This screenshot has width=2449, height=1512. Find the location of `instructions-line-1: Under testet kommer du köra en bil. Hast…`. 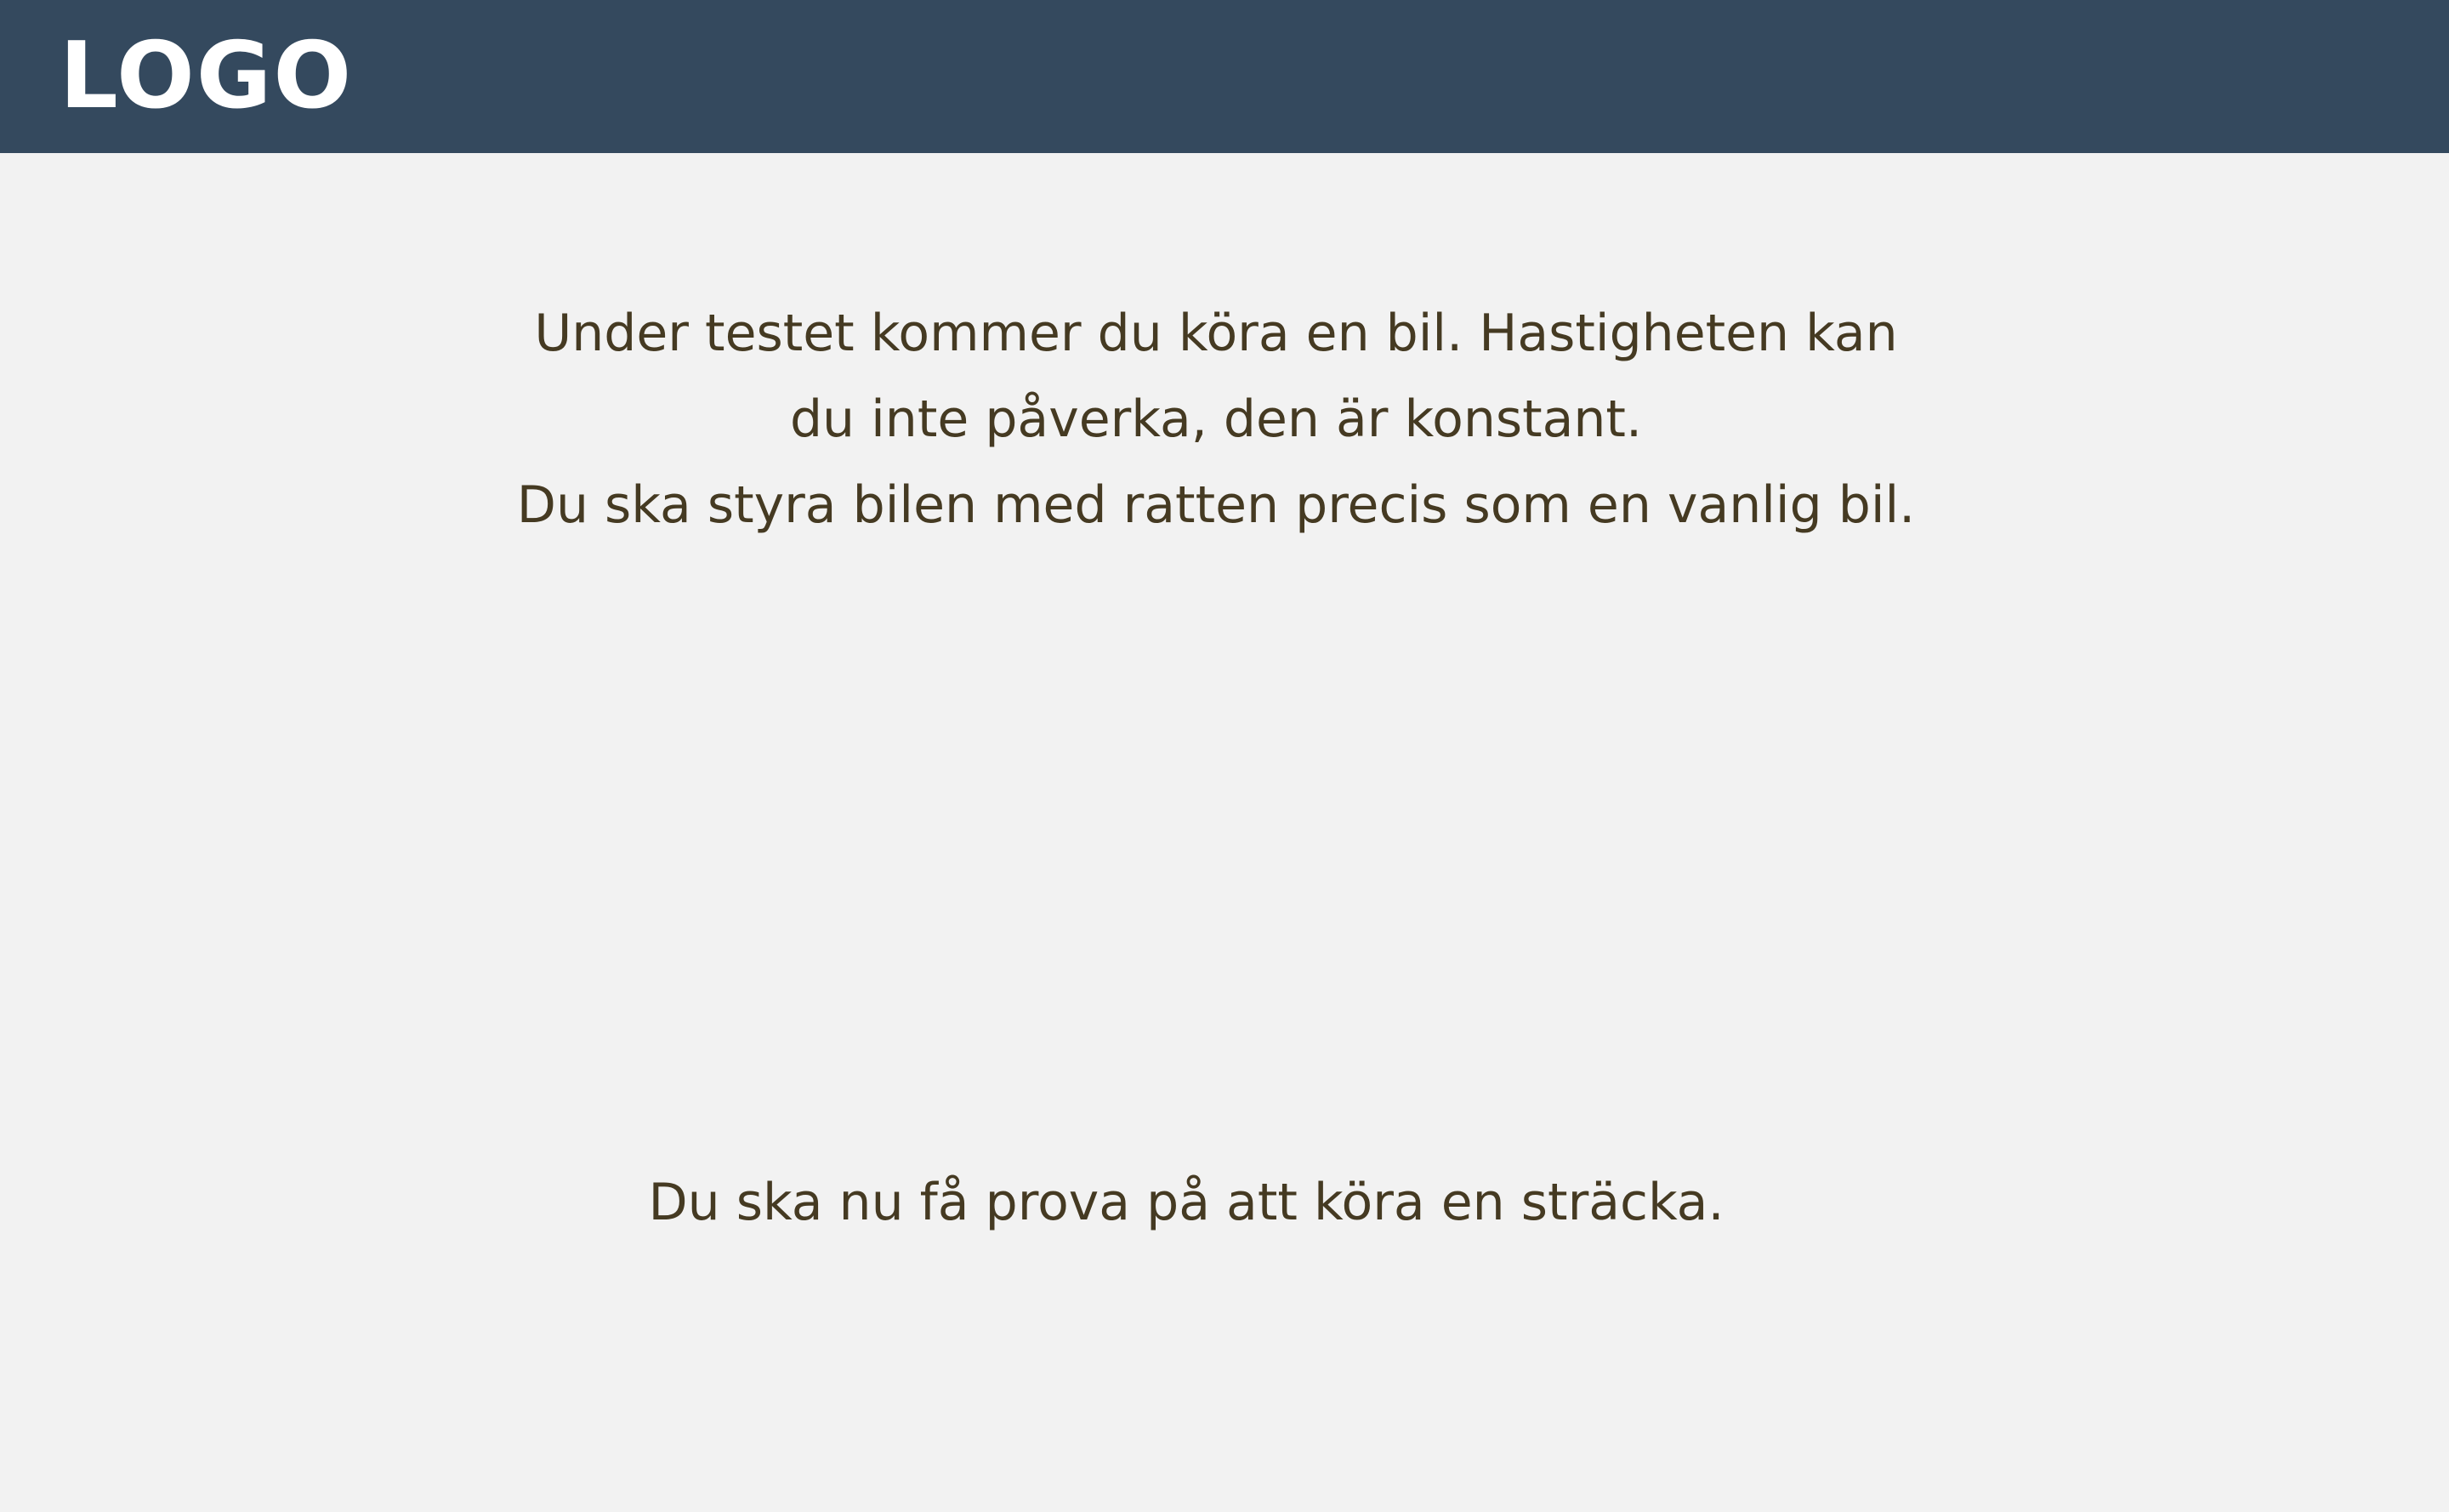

instructions-line-1: Under testet kommer du köra en bil. Hast… is located at coordinates (1216, 333).